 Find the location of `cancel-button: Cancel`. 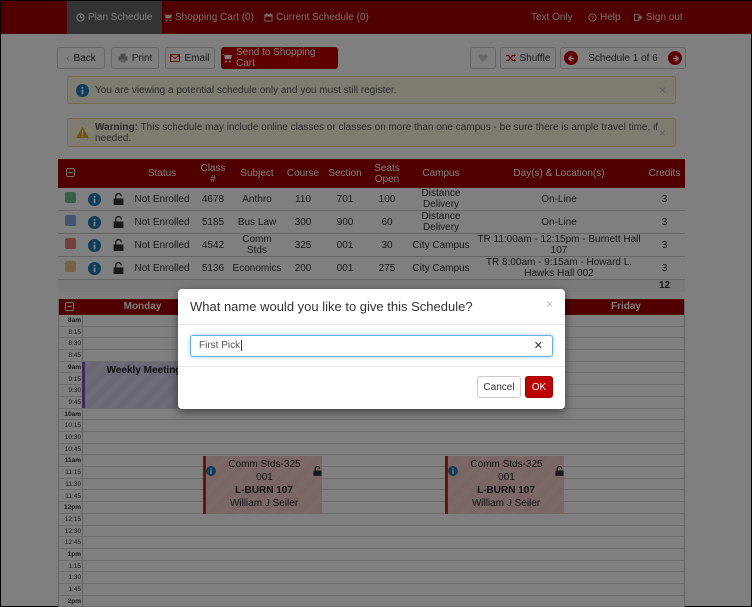

cancel-button: Cancel is located at coordinates (499, 387).